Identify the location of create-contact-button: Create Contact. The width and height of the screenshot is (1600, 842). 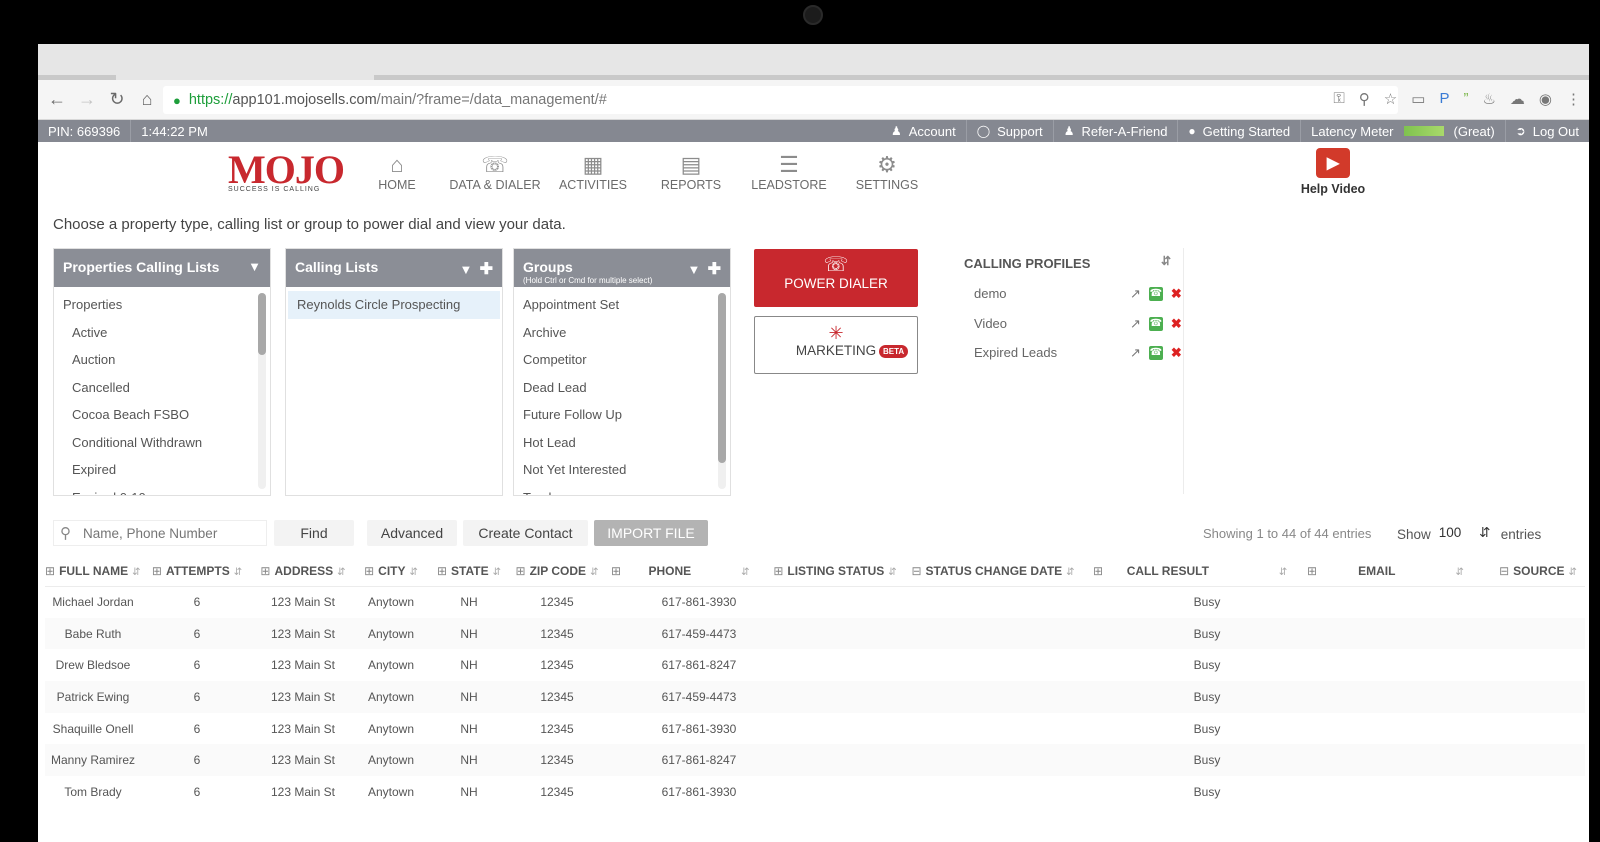
(525, 533).